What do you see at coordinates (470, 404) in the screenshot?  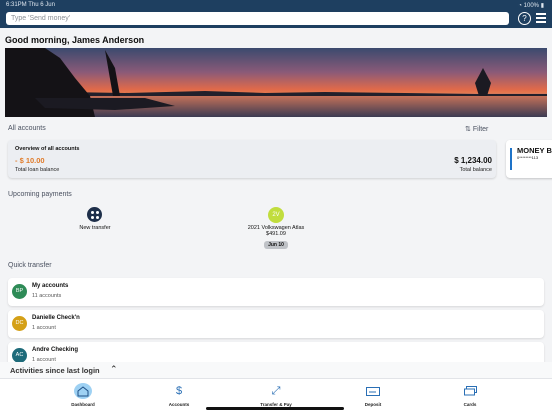 I see `nav-label: Cards` at bounding box center [470, 404].